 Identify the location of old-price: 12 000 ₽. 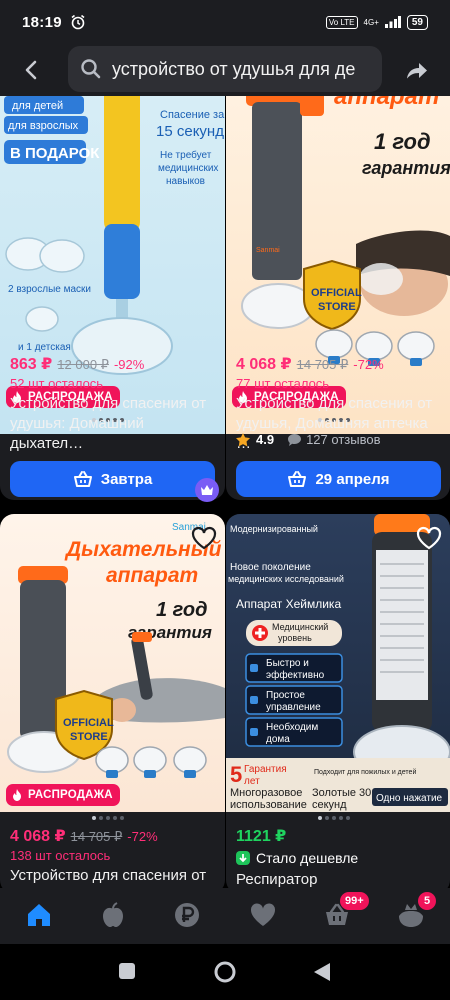
(83, 364).